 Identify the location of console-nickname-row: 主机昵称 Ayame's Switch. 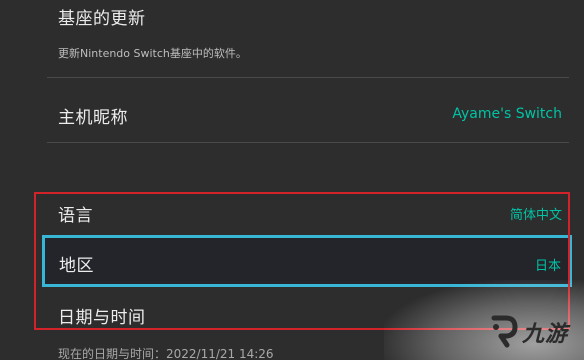
(292, 116).